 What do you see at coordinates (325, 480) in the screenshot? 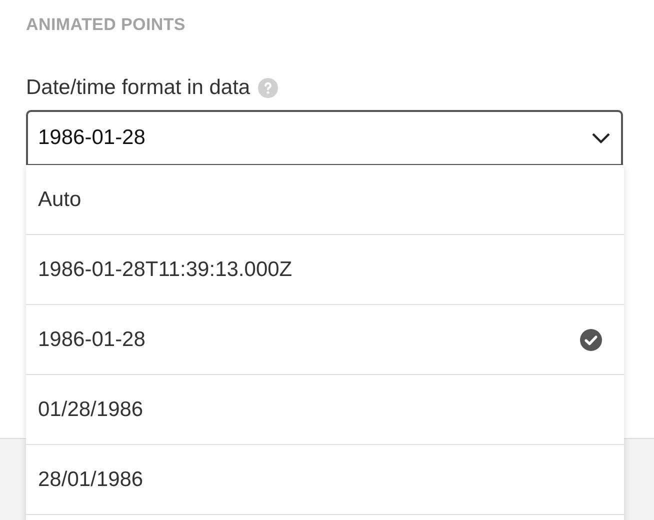
I see `menu-option: 28/01/1986` at bounding box center [325, 480].